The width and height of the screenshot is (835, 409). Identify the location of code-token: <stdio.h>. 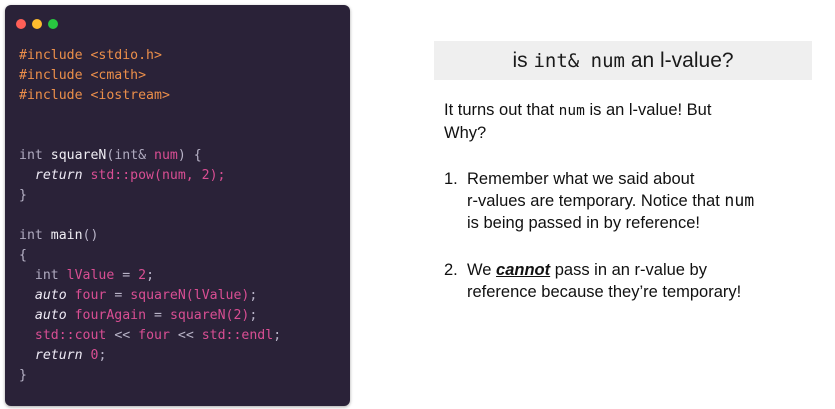
(126, 55).